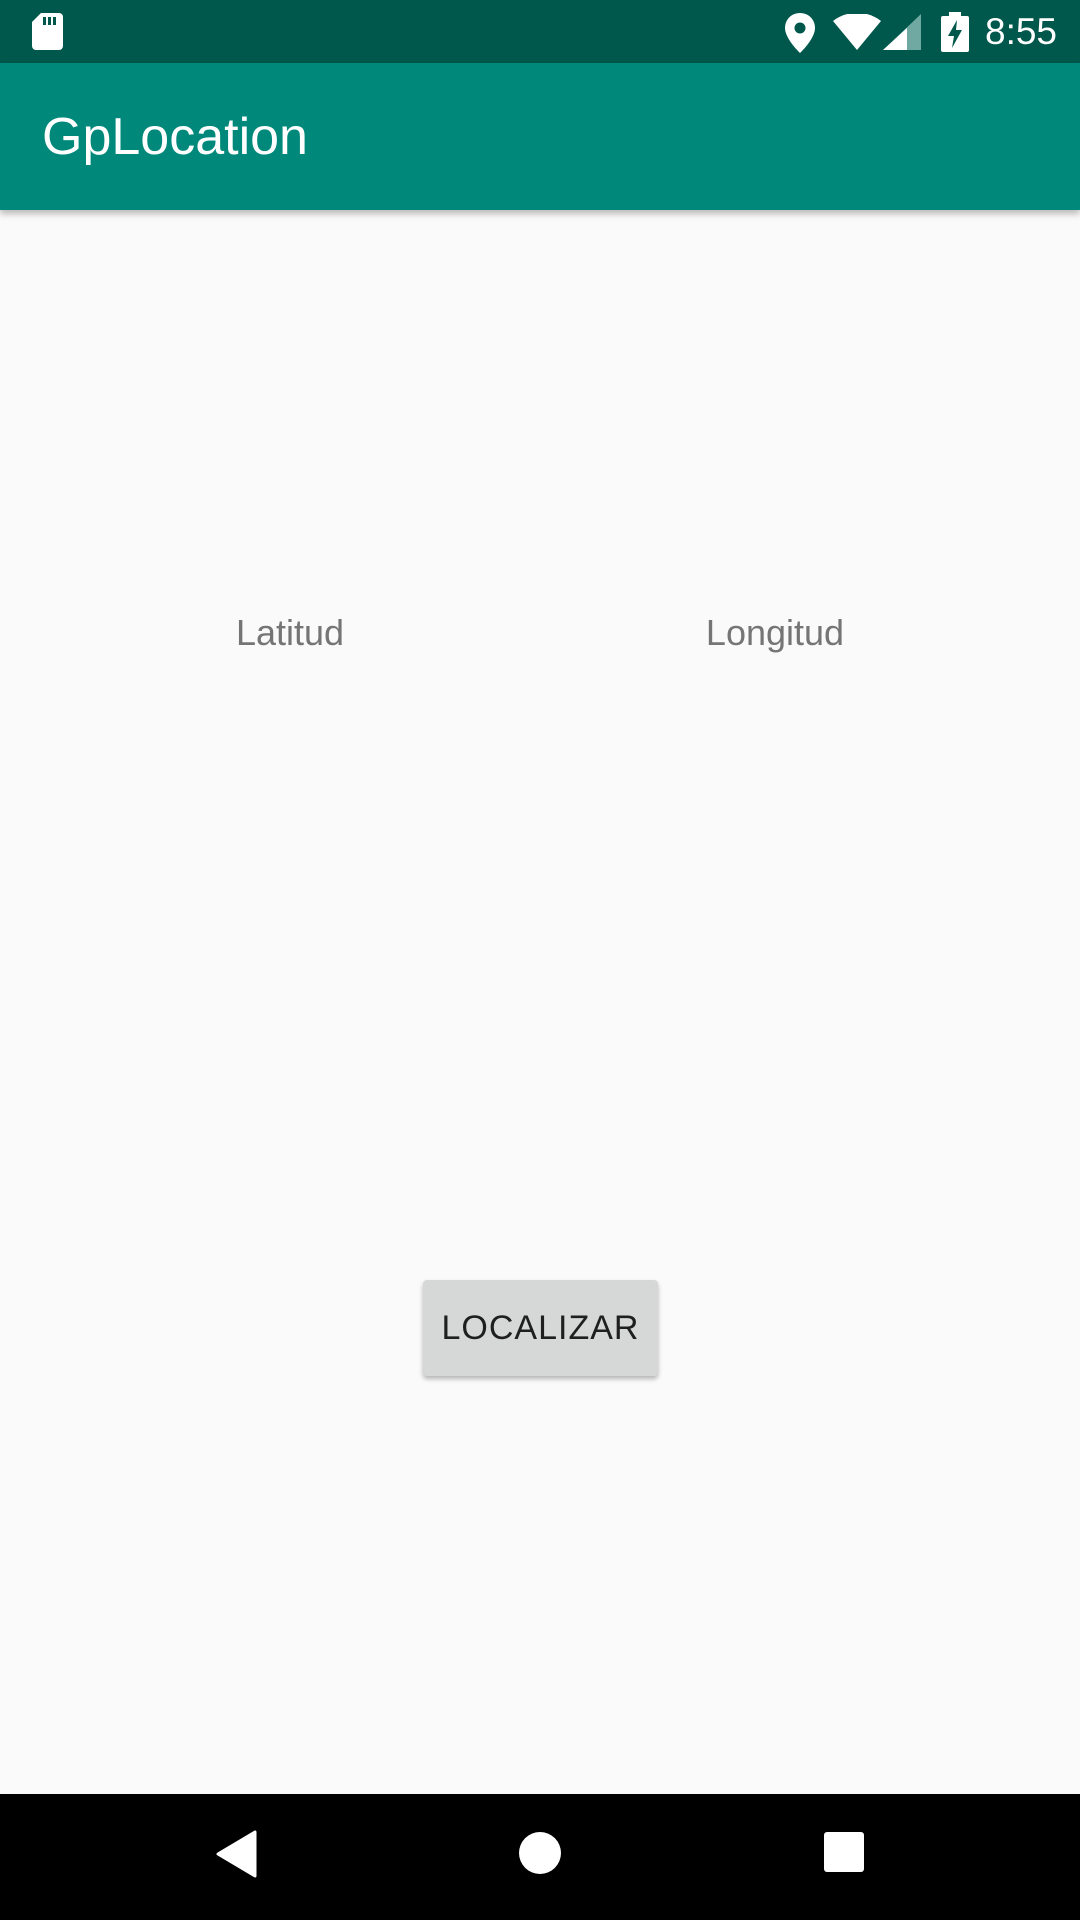 The height and width of the screenshot is (1920, 1080). Describe the element at coordinates (540, 1853) in the screenshot. I see `home-icon` at that location.